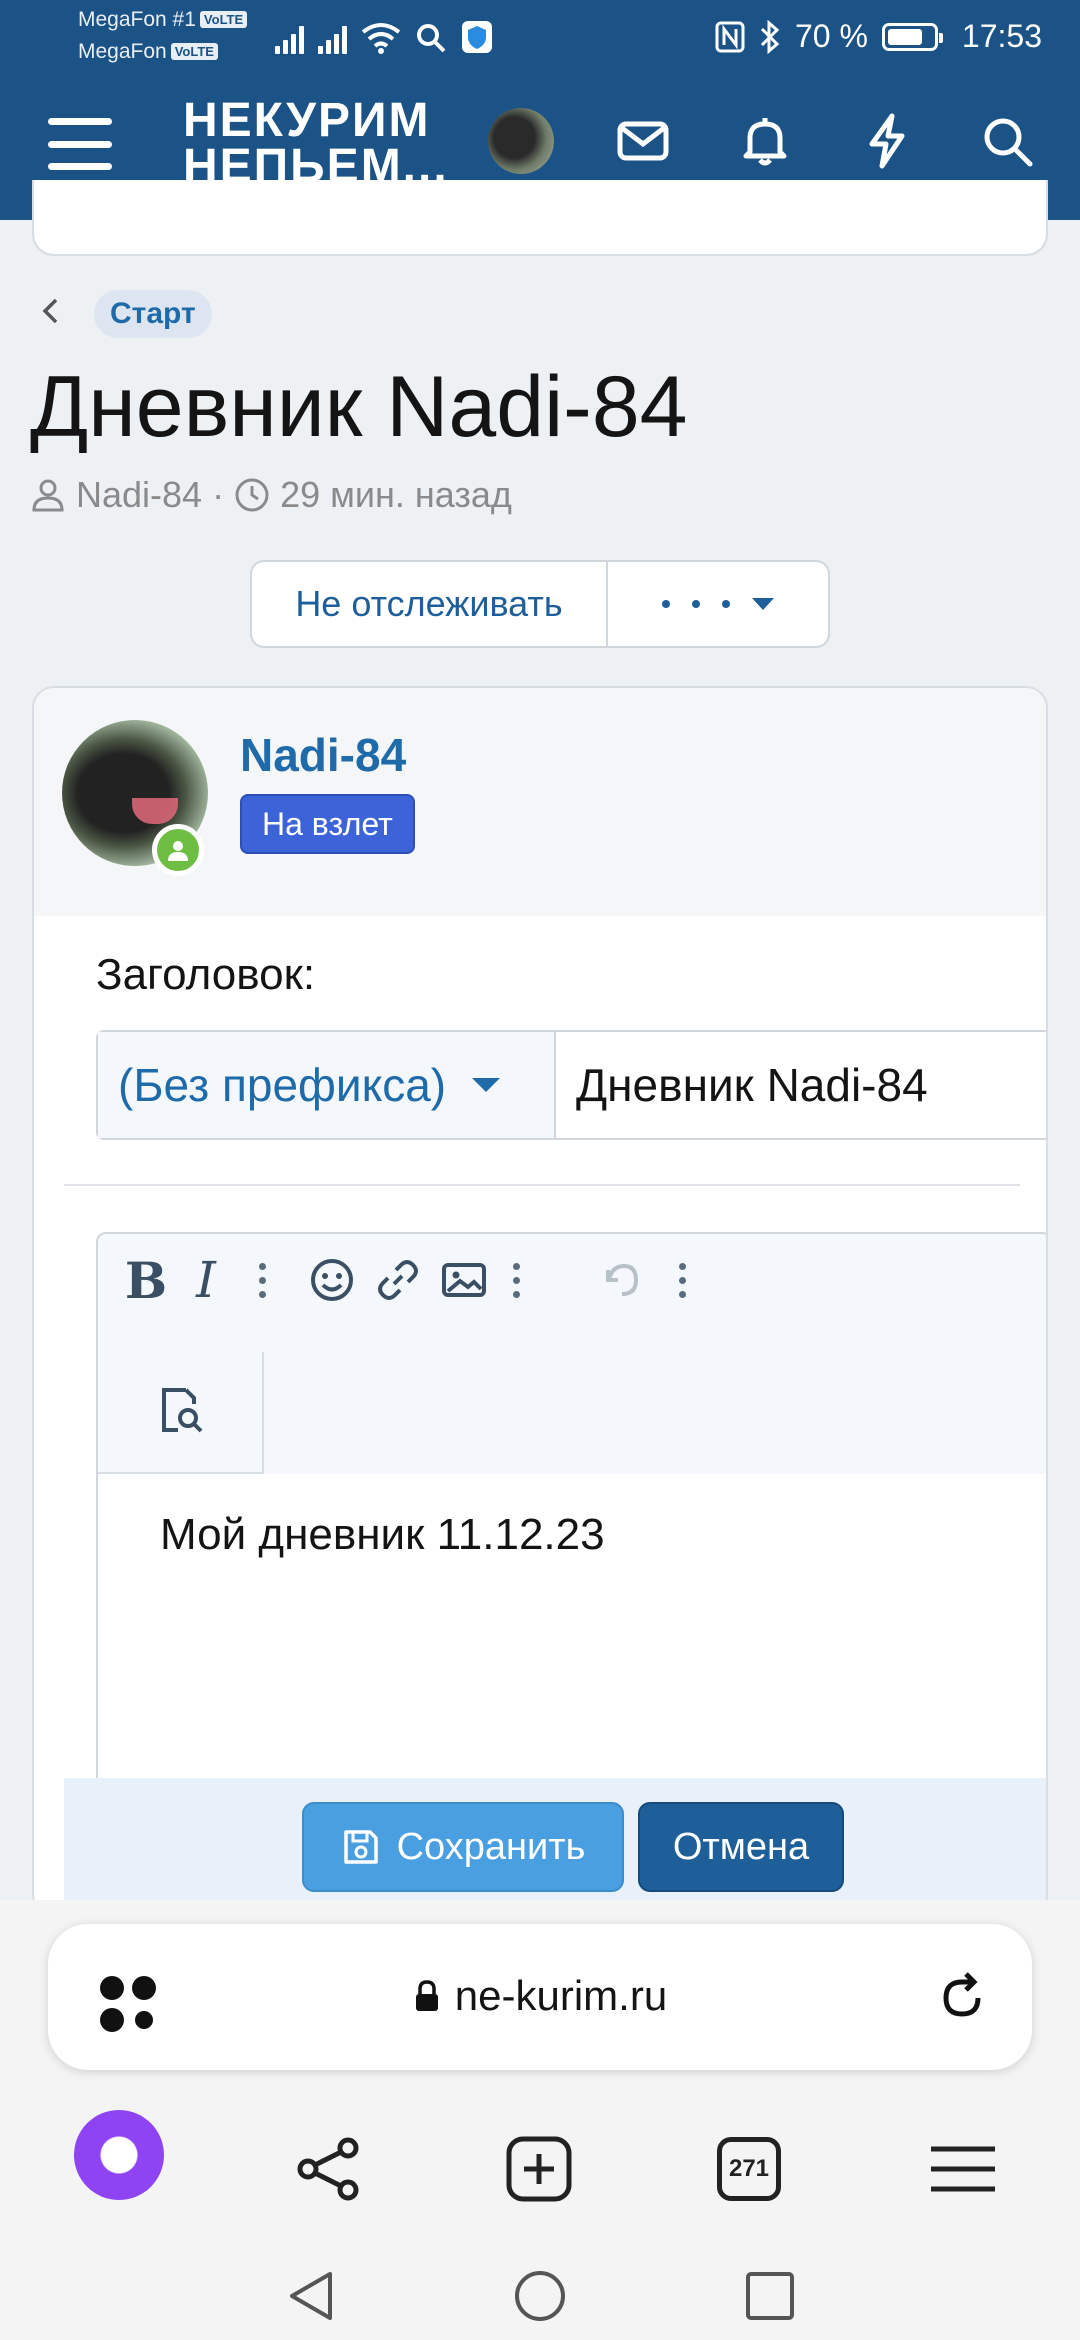  What do you see at coordinates (539, 2169) in the screenshot?
I see `new-tab-icon` at bounding box center [539, 2169].